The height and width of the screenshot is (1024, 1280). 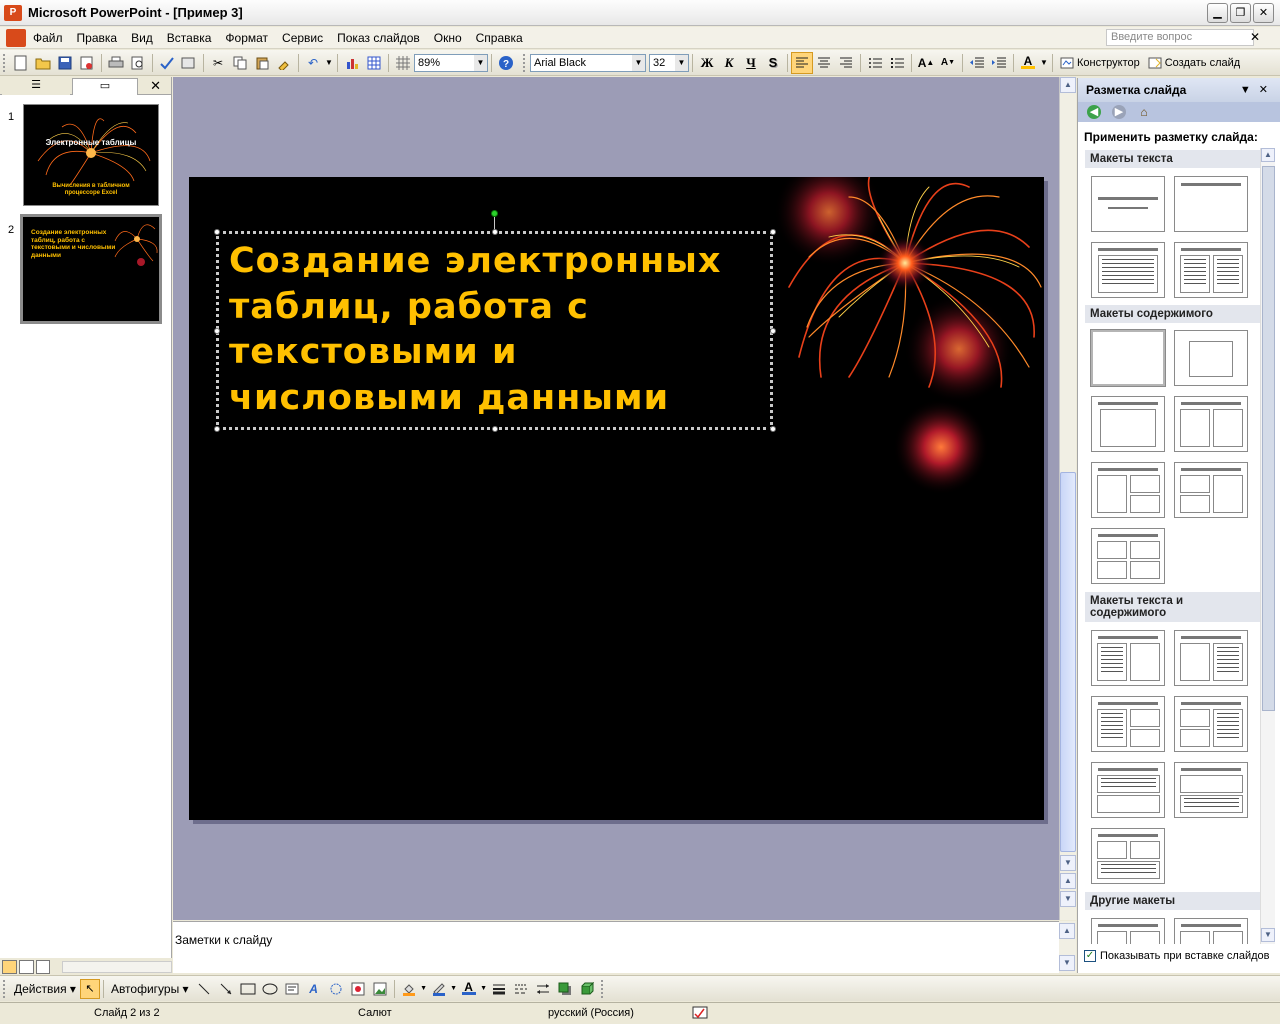 What do you see at coordinates (499, 38) in the screenshot?
I see `menu-help: Справка` at bounding box center [499, 38].